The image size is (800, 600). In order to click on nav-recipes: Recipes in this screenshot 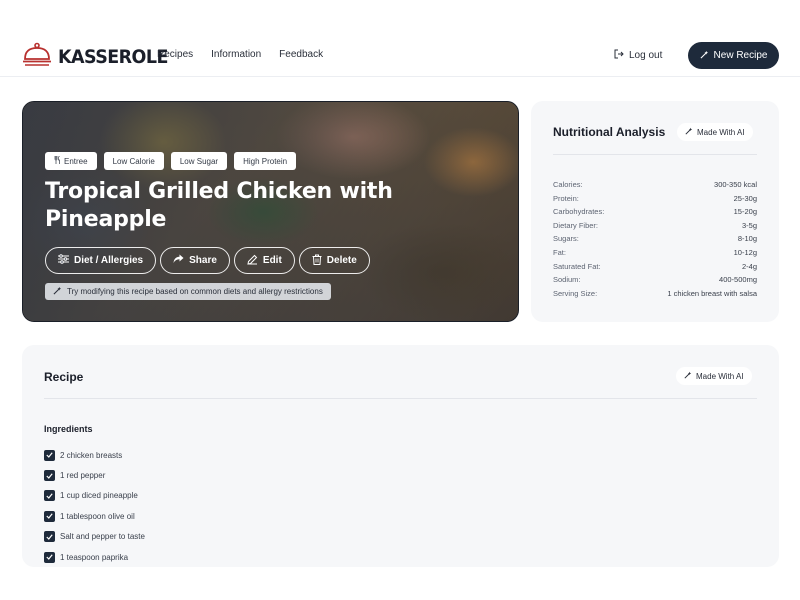, I will do `click(175, 54)`.